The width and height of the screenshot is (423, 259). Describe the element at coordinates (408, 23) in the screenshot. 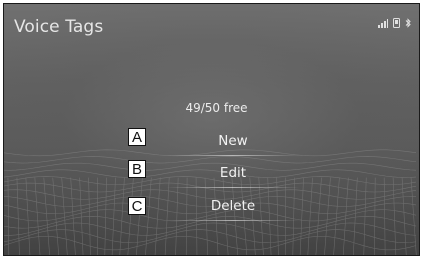

I see `bluetooth-icon` at that location.